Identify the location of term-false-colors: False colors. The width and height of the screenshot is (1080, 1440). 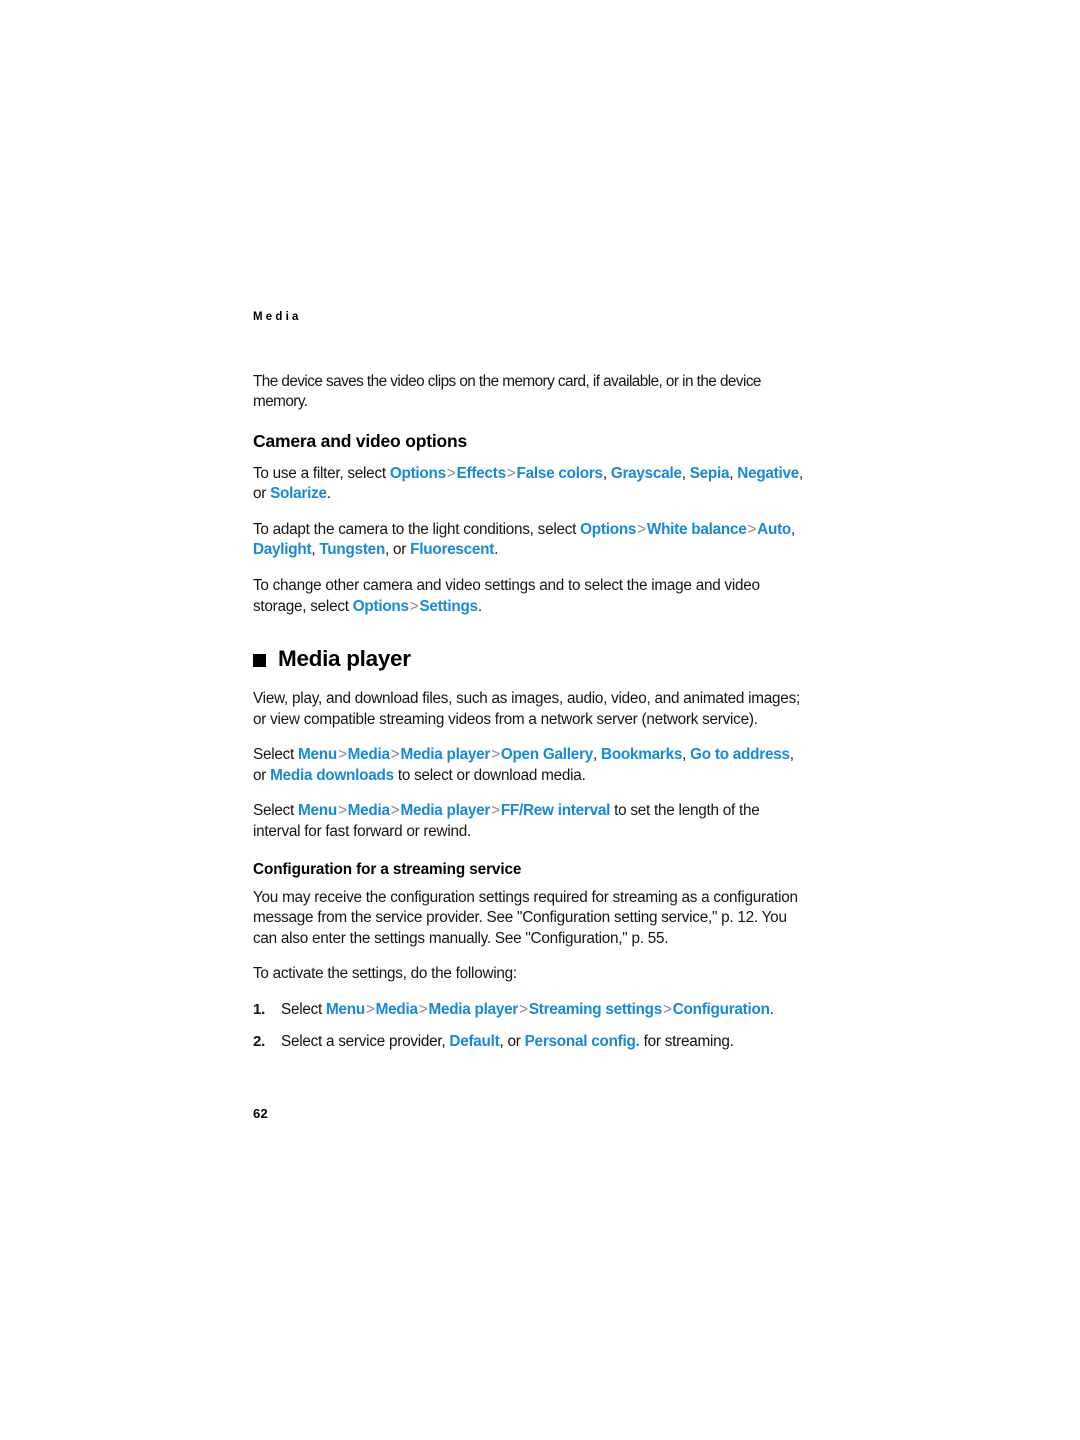
(560, 473).